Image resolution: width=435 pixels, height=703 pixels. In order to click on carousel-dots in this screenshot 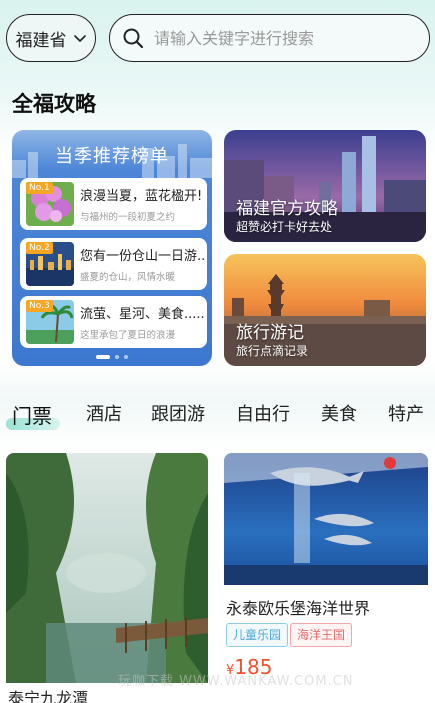, I will do `click(112, 357)`.